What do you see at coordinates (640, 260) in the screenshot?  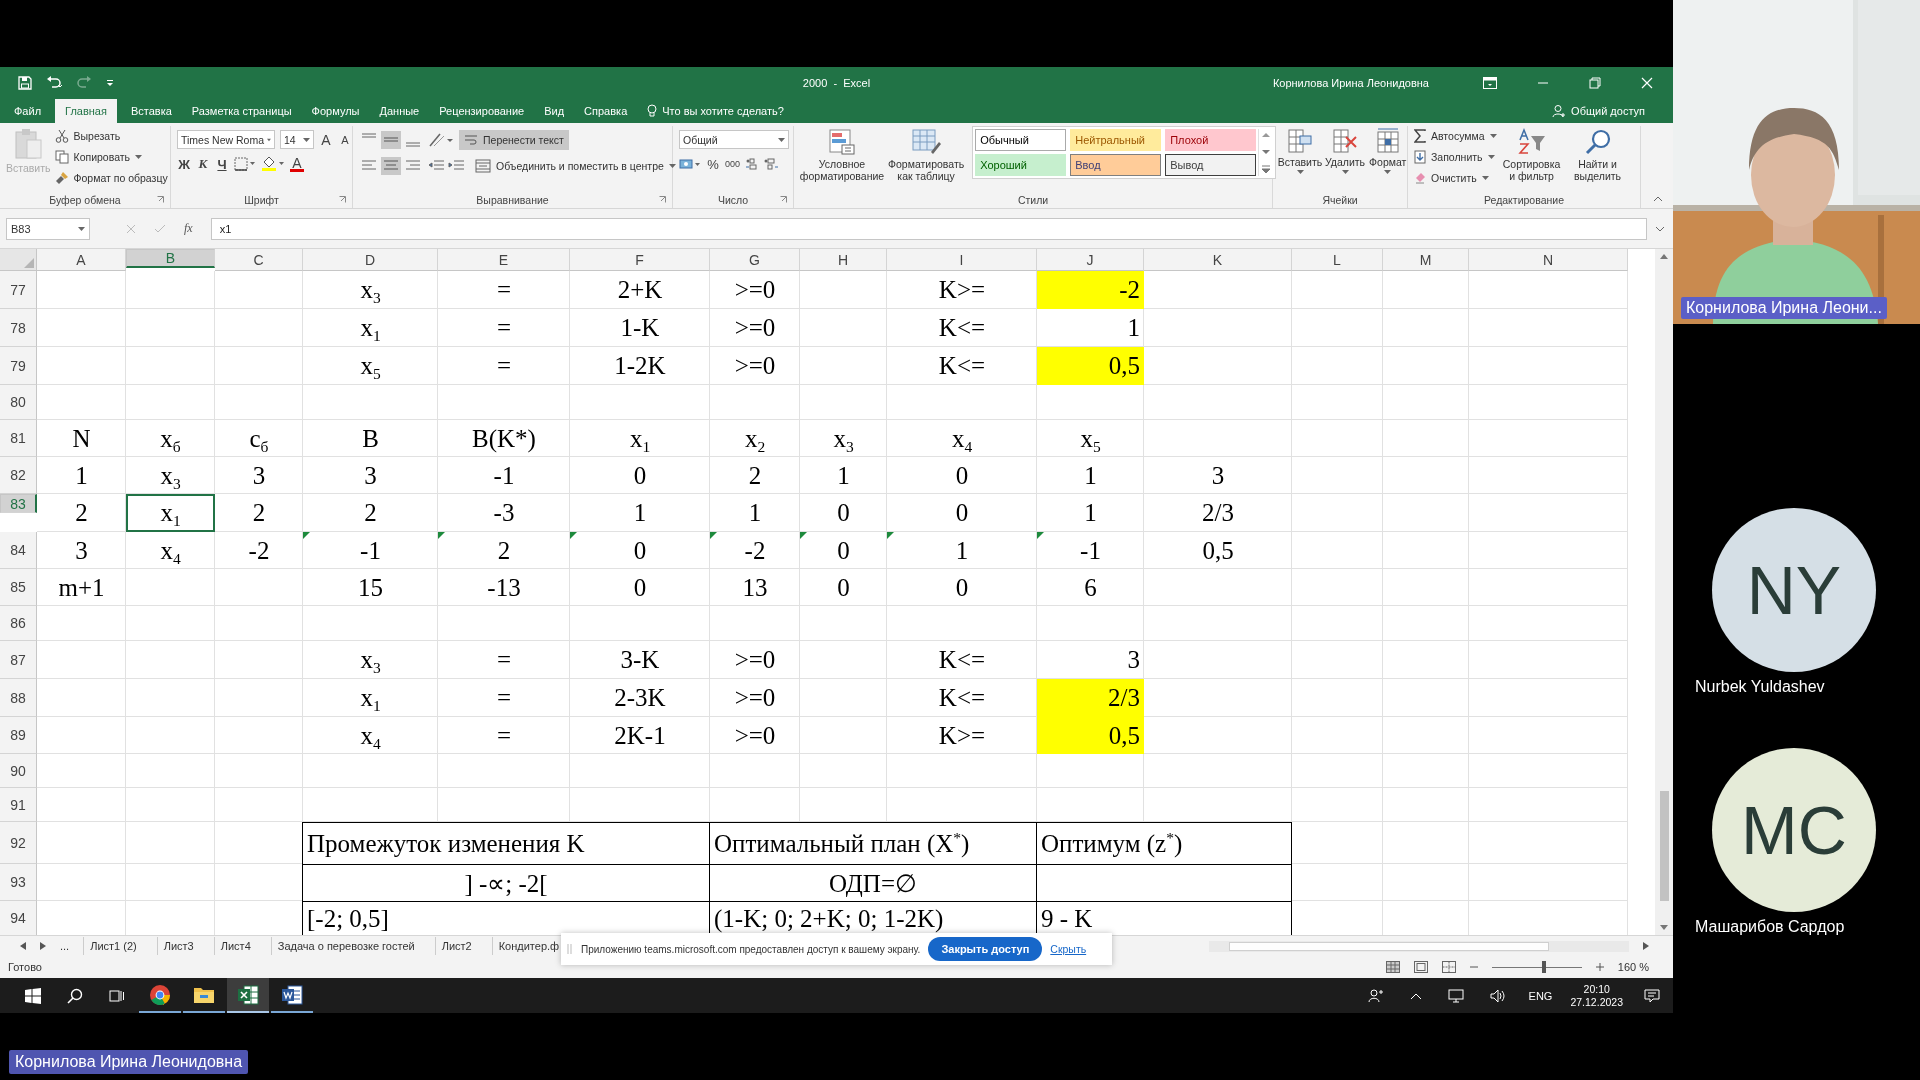 I see `column-header: F` at bounding box center [640, 260].